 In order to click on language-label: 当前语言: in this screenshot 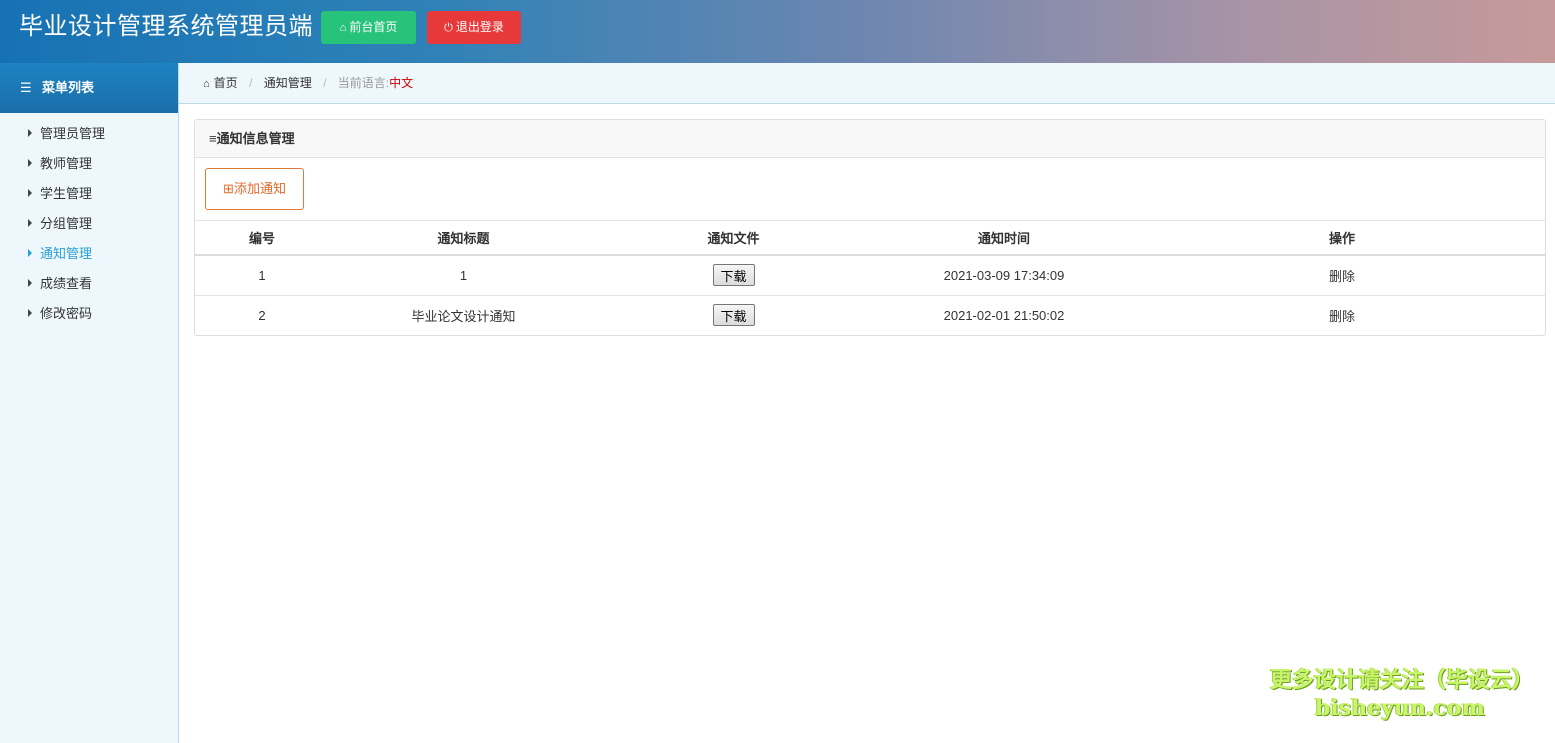, I will do `click(363, 83)`.